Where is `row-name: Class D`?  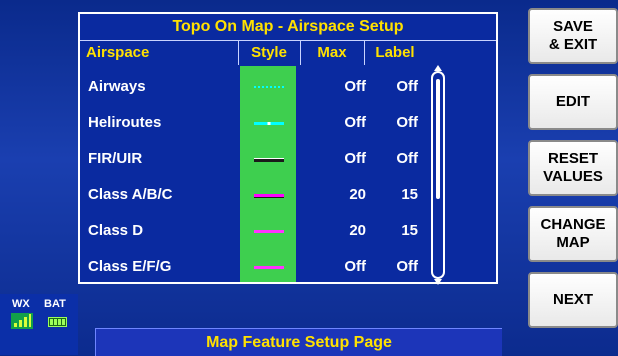
row-name: Class D is located at coordinates (116, 230).